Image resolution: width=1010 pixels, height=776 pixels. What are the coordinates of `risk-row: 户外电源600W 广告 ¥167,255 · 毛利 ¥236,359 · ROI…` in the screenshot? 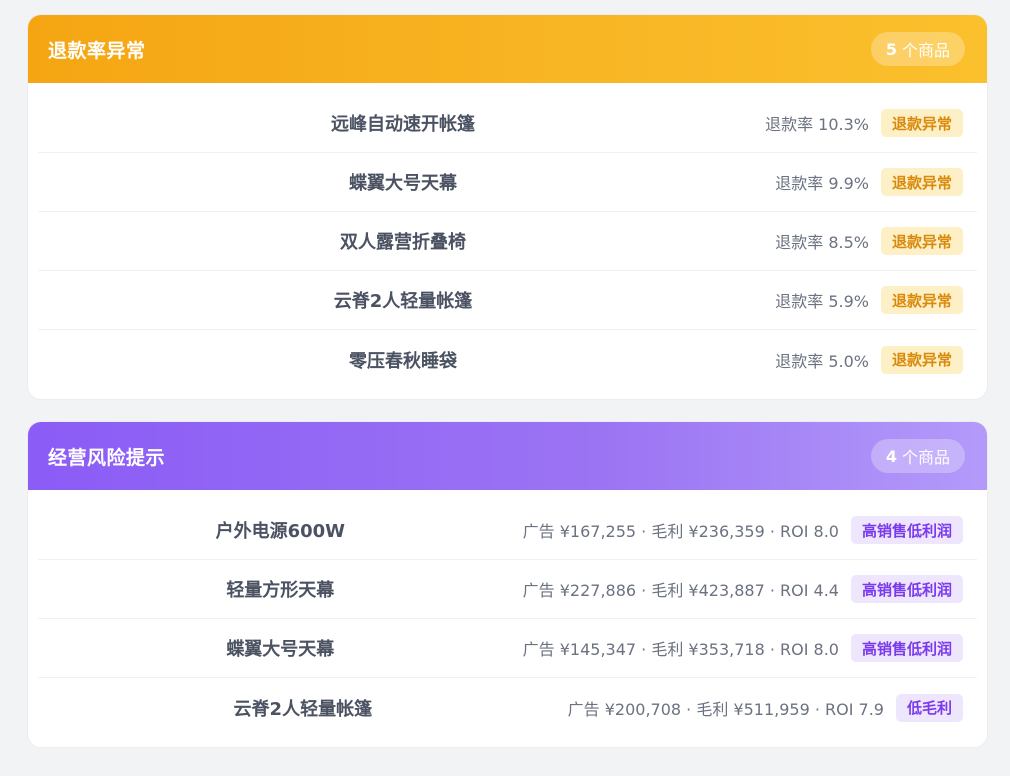 It's located at (507, 530).